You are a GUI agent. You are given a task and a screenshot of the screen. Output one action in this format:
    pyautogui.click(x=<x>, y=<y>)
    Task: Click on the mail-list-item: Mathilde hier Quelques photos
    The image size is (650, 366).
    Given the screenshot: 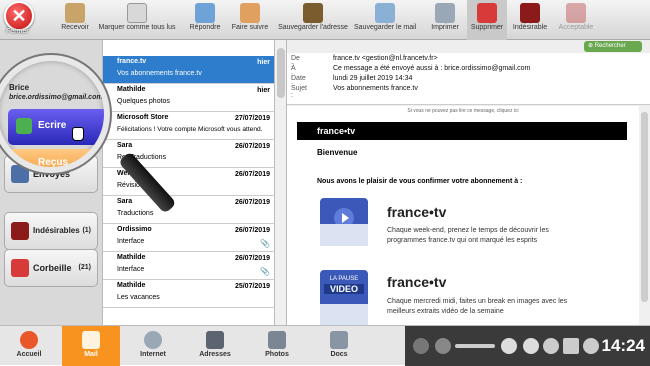 What is the action you would take?
    pyautogui.click(x=188, y=98)
    